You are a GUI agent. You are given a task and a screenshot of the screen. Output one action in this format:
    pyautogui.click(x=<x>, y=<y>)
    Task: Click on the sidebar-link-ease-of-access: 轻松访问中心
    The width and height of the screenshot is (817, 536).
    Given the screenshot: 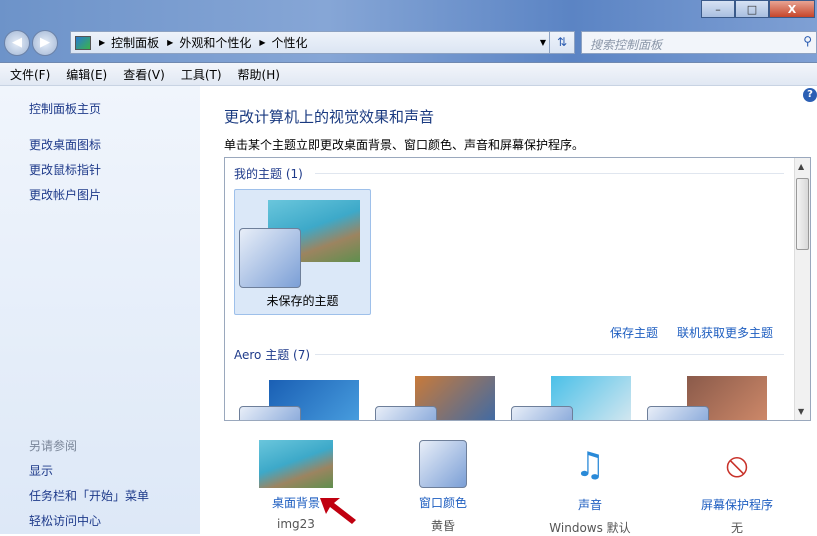 What is the action you would take?
    pyautogui.click(x=65, y=520)
    